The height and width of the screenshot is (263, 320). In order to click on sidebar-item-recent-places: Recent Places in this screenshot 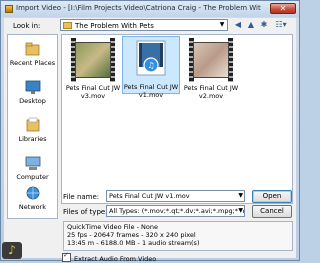, I will do `click(32, 54)`.